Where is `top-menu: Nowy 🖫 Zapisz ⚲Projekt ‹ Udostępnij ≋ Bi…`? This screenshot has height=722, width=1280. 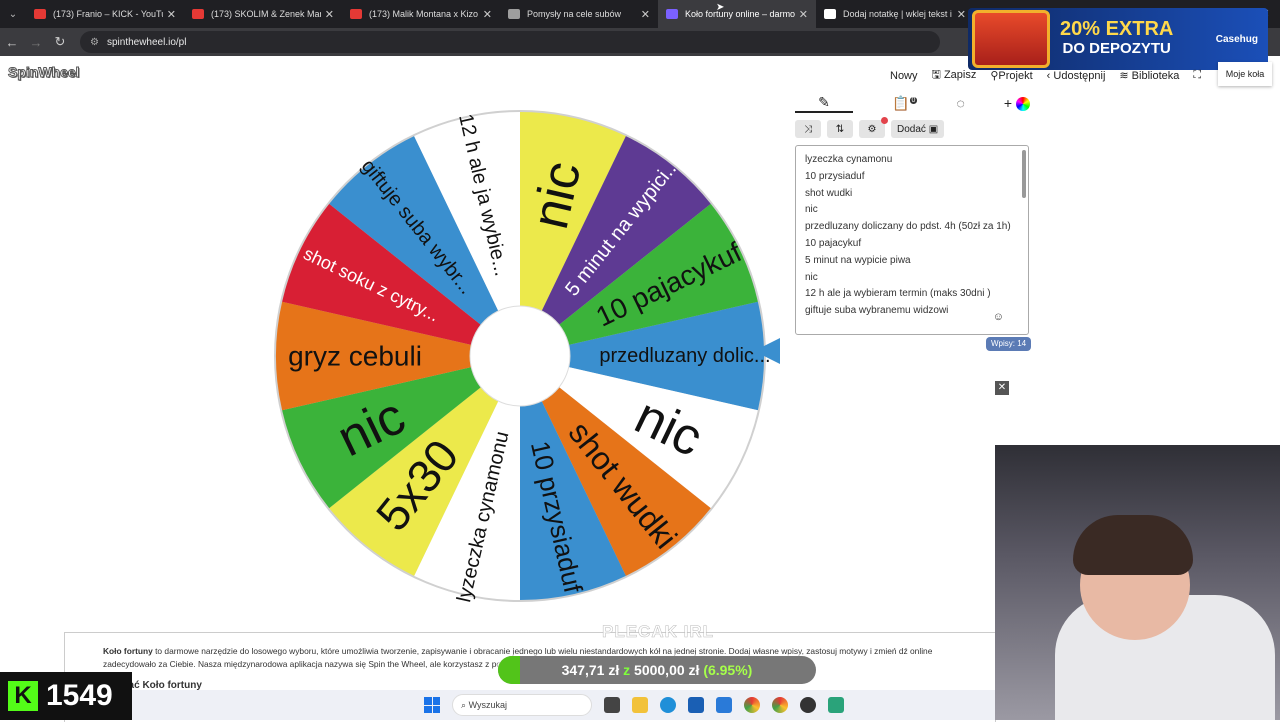
top-menu: Nowy 🖫 Zapisz ⚲Projekt ‹ Udostępnij ≋ Bi… is located at coordinates (1045, 75).